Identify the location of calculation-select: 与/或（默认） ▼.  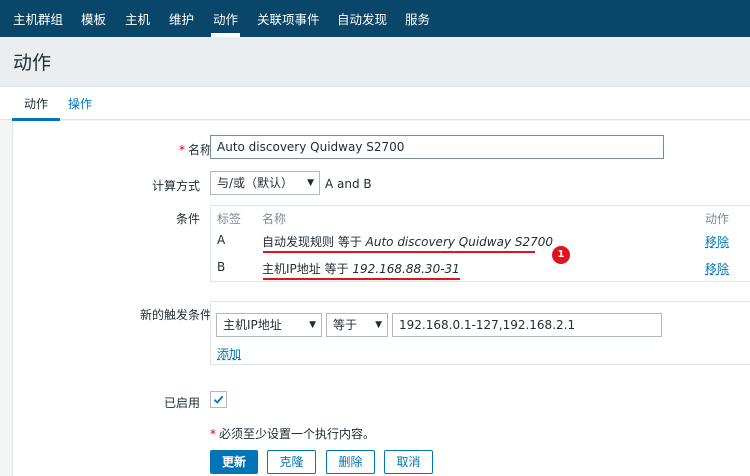
(265, 183).